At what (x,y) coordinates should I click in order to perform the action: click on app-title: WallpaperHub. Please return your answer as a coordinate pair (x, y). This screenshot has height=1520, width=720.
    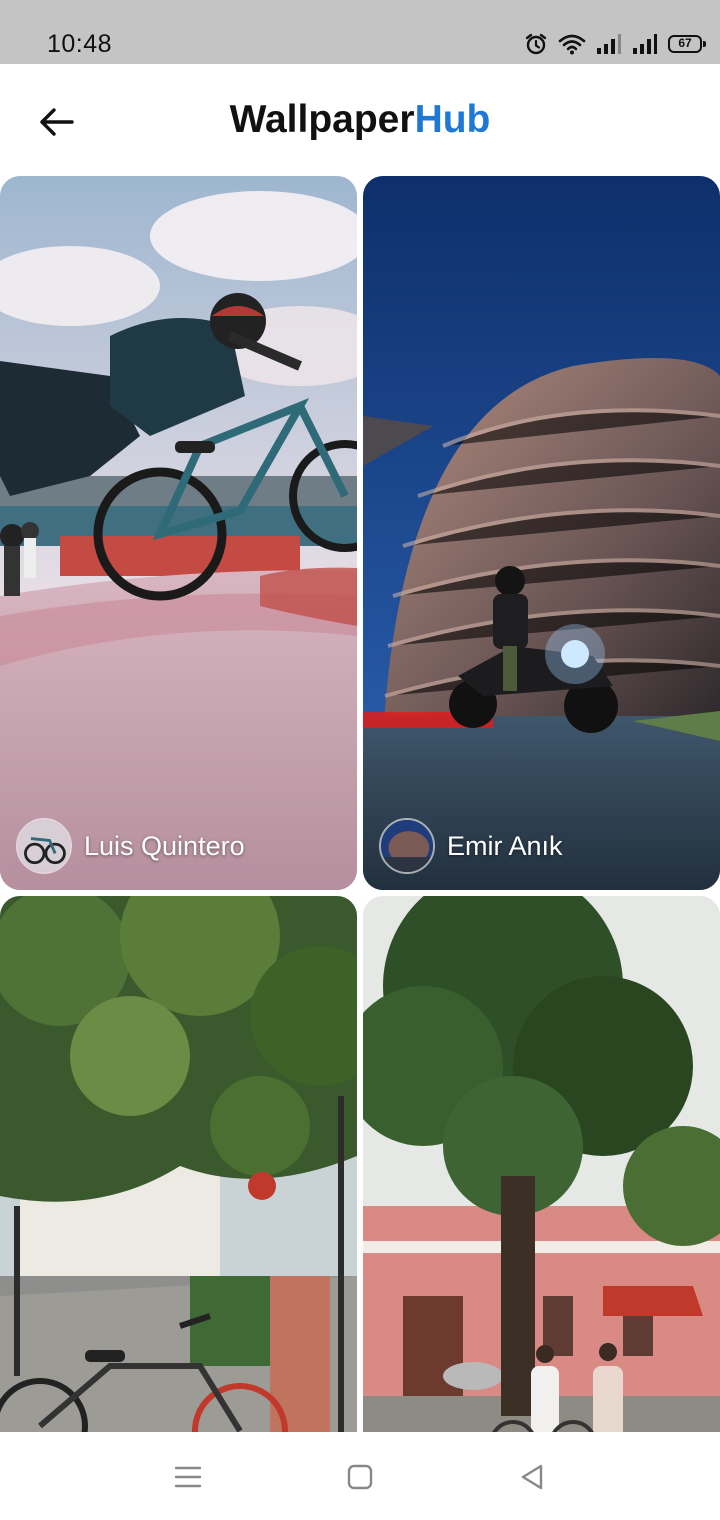
    Looking at the image, I should click on (360, 120).